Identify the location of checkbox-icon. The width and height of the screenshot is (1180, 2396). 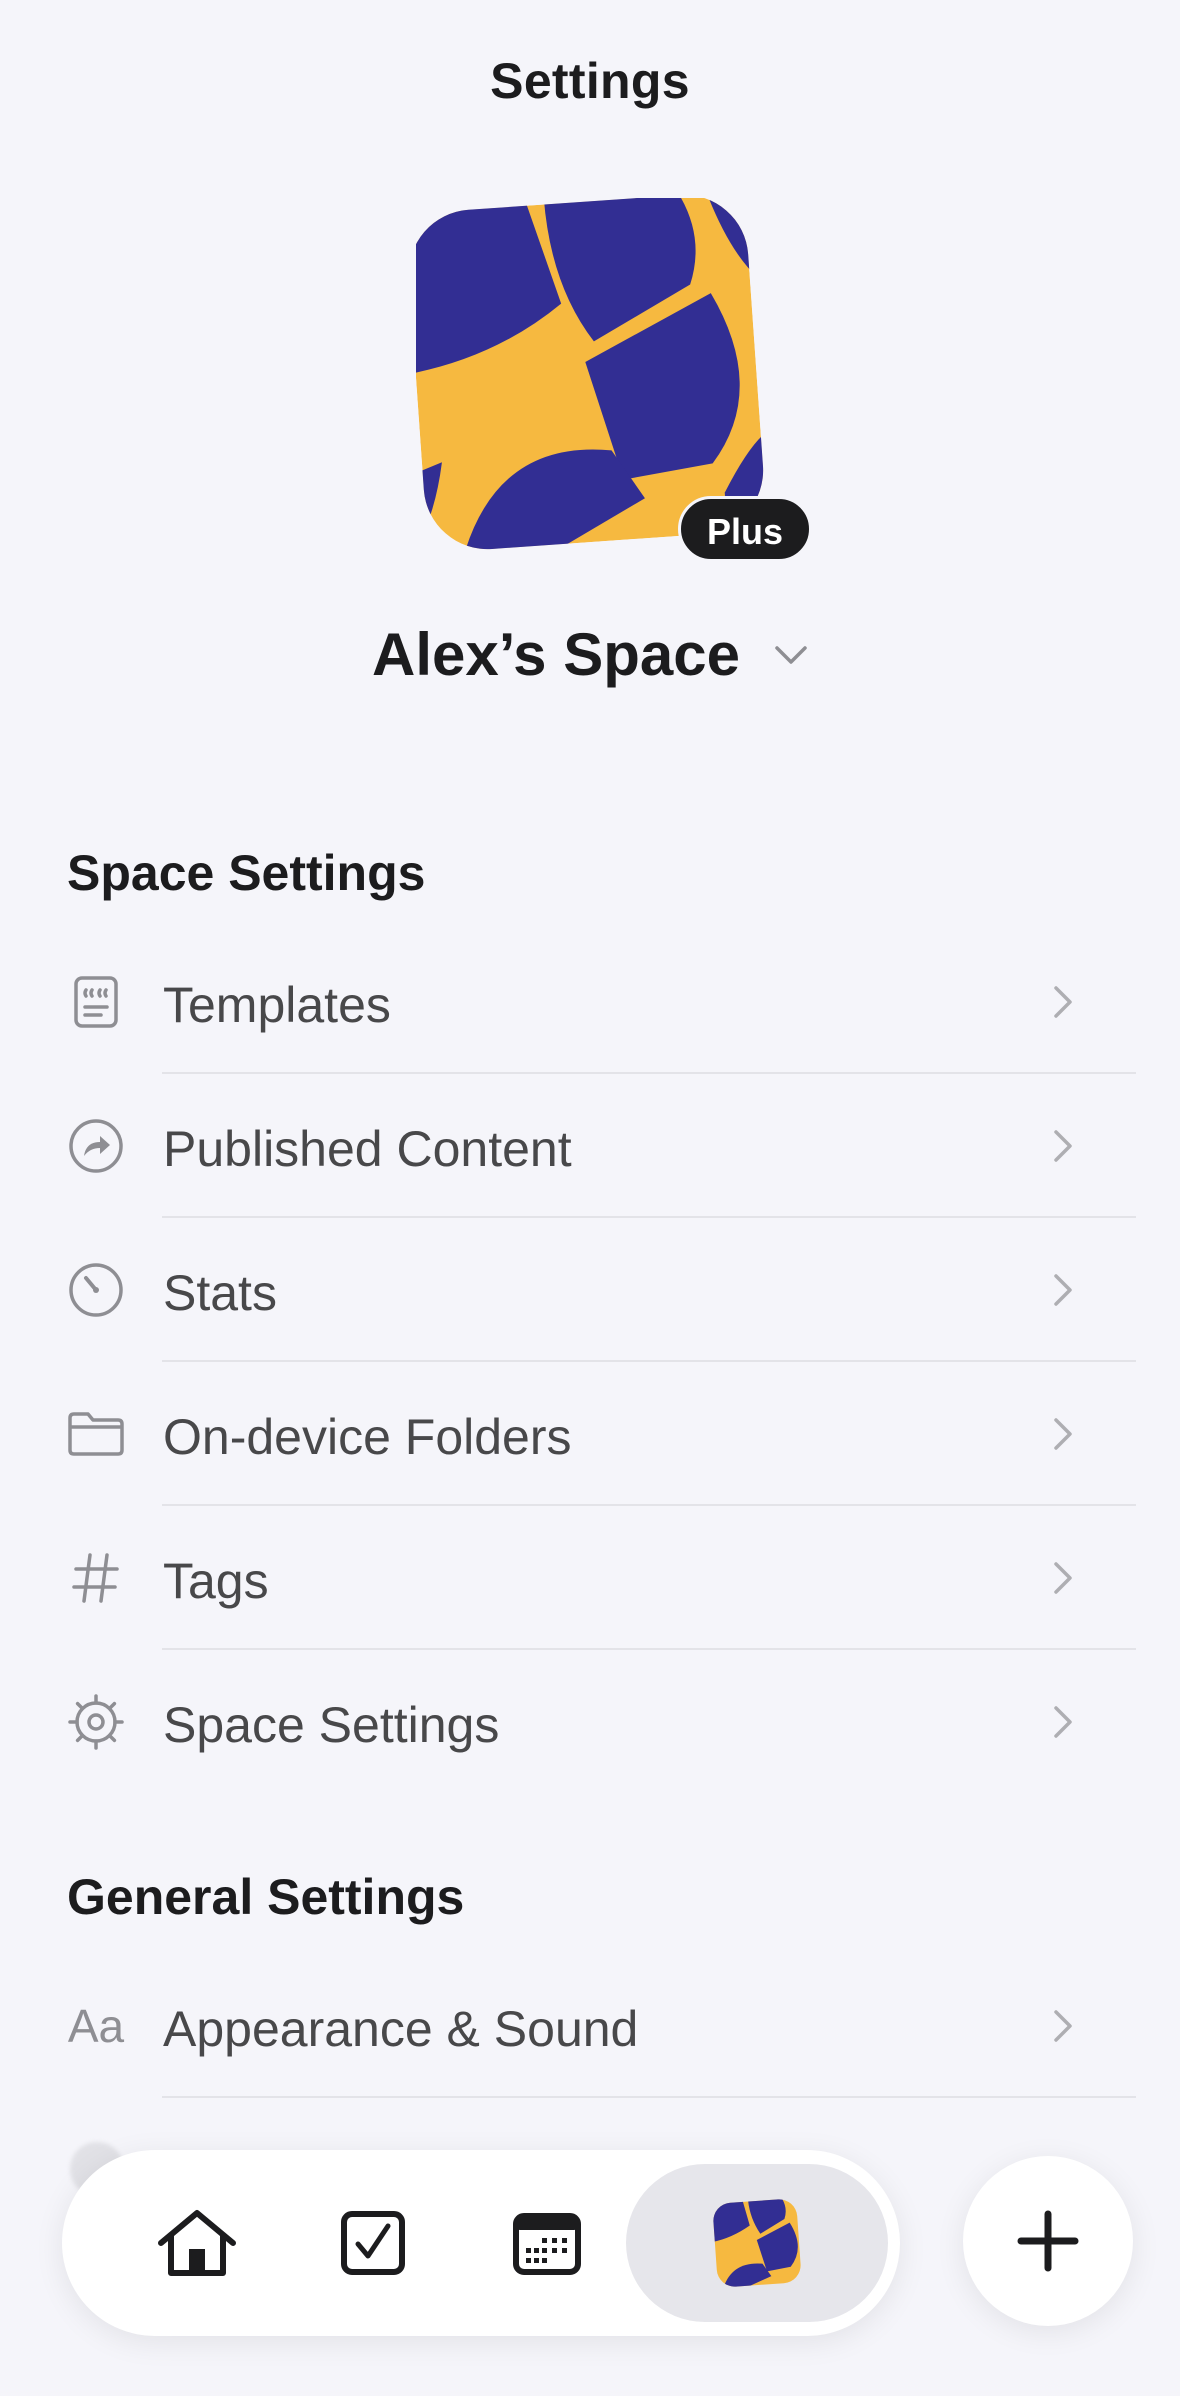
(373, 2243).